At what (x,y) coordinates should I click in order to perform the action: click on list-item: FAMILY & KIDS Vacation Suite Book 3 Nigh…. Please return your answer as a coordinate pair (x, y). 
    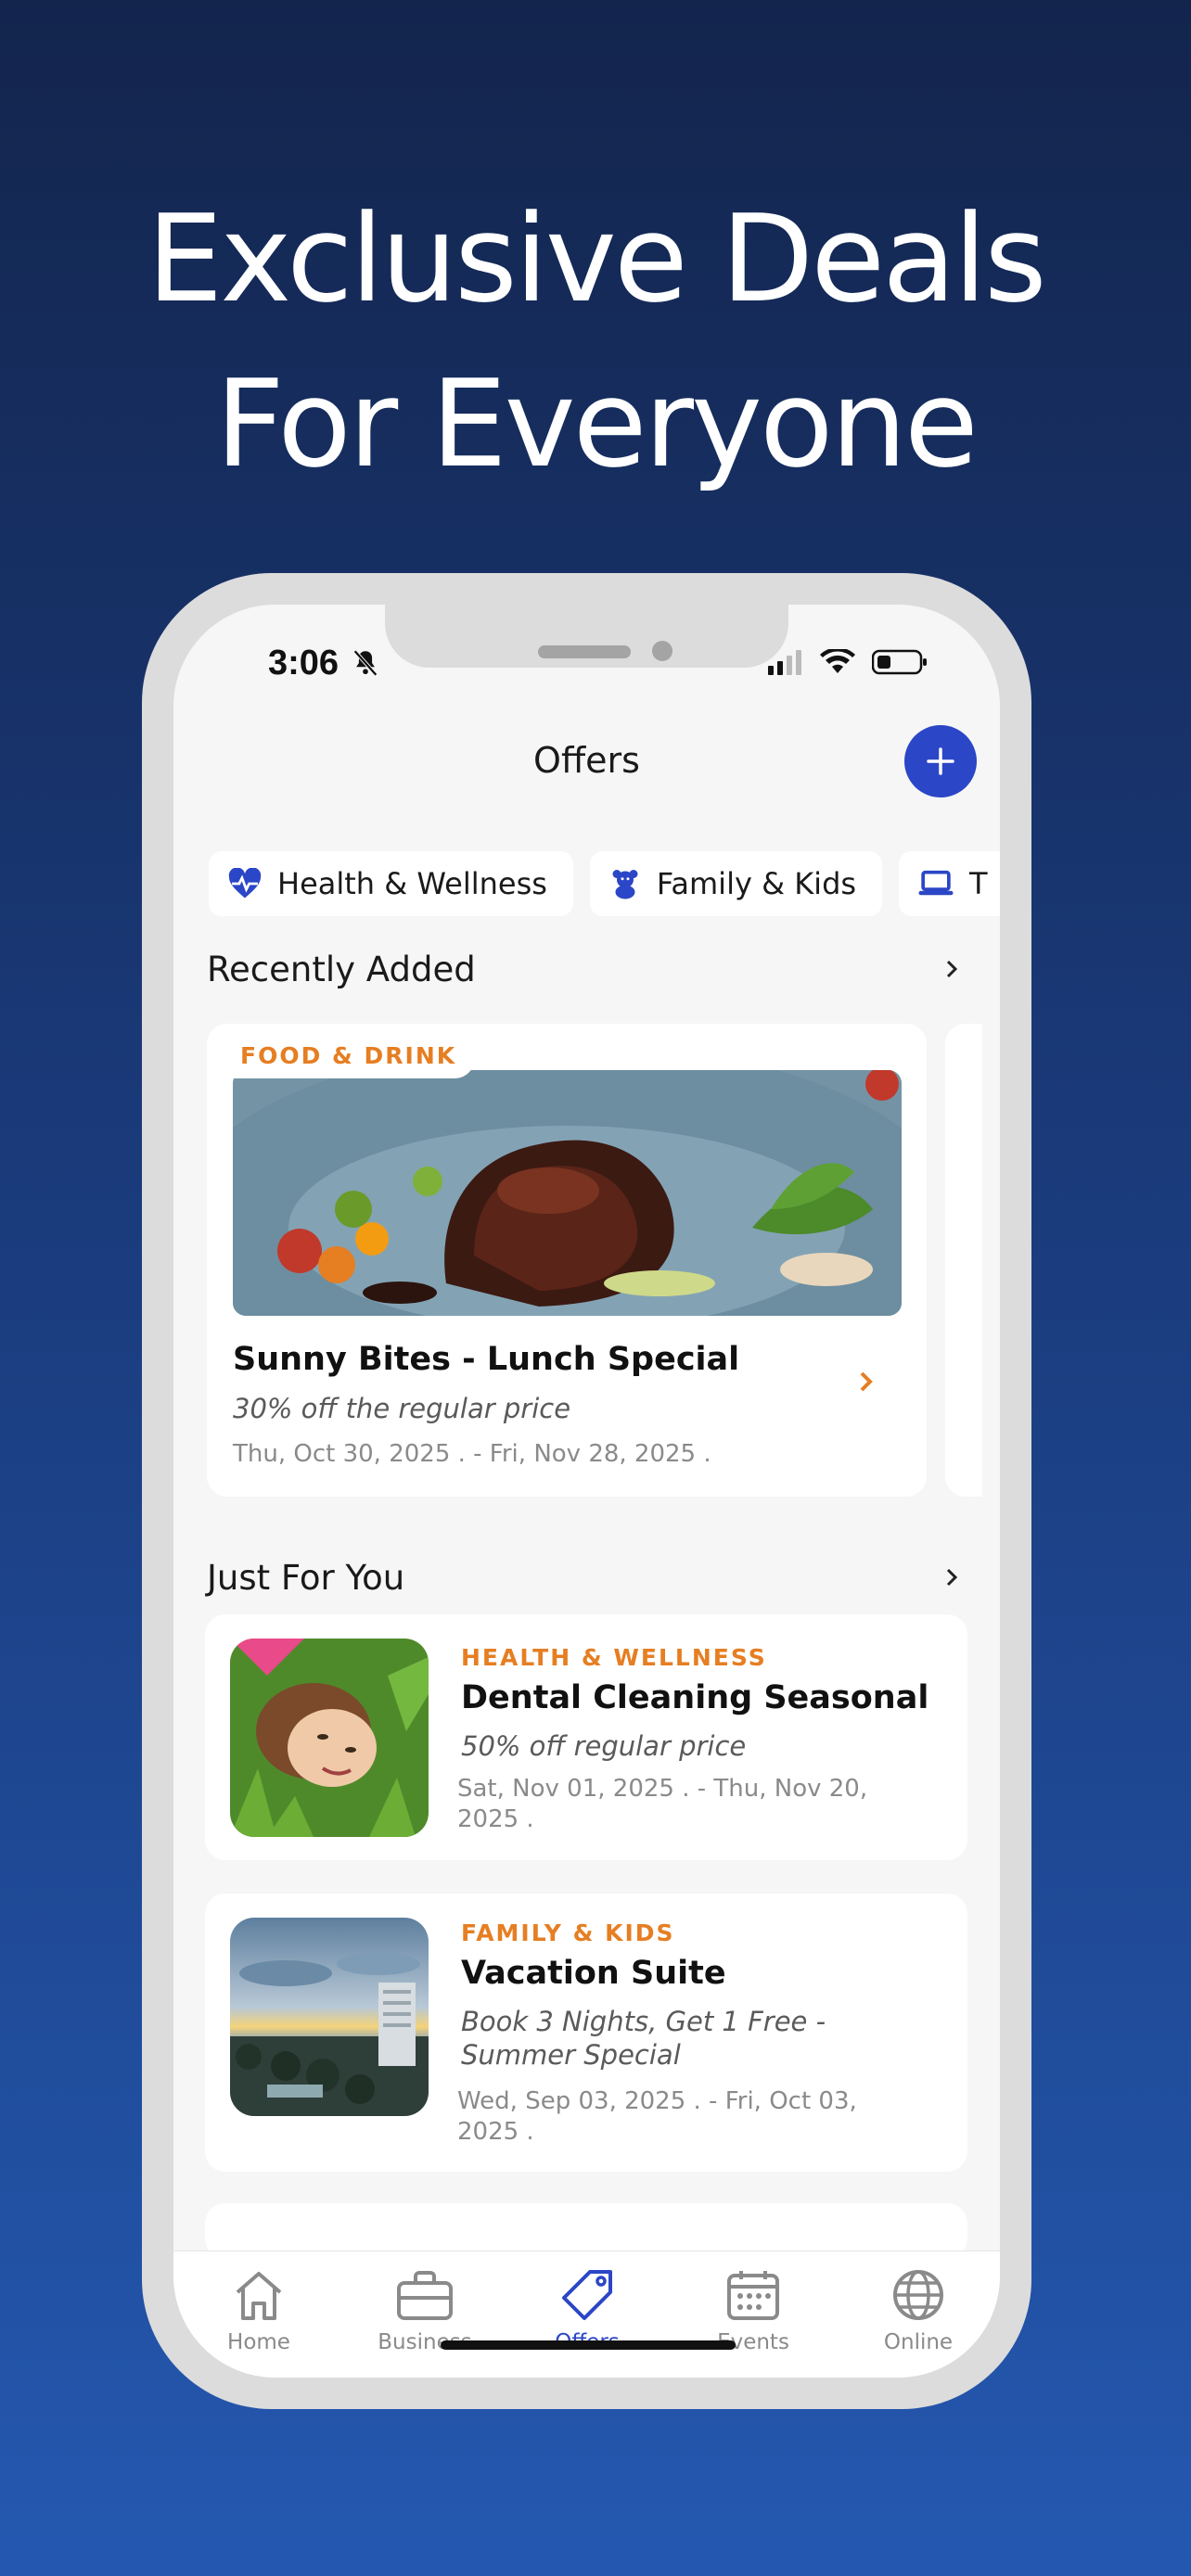
    Looking at the image, I should click on (586, 2033).